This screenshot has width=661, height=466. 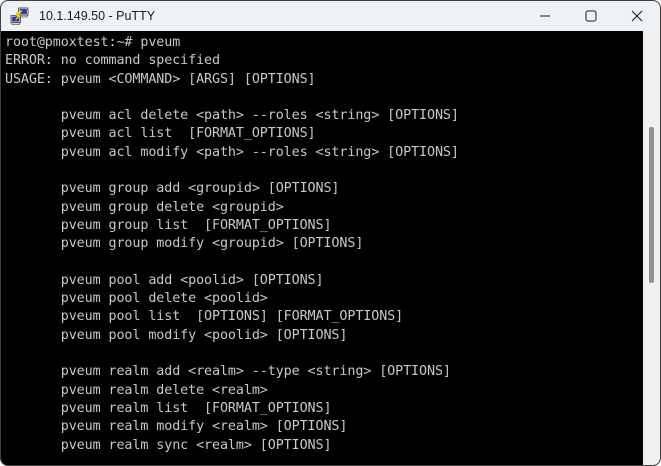 I want to click on maximize-icon, so click(x=591, y=16).